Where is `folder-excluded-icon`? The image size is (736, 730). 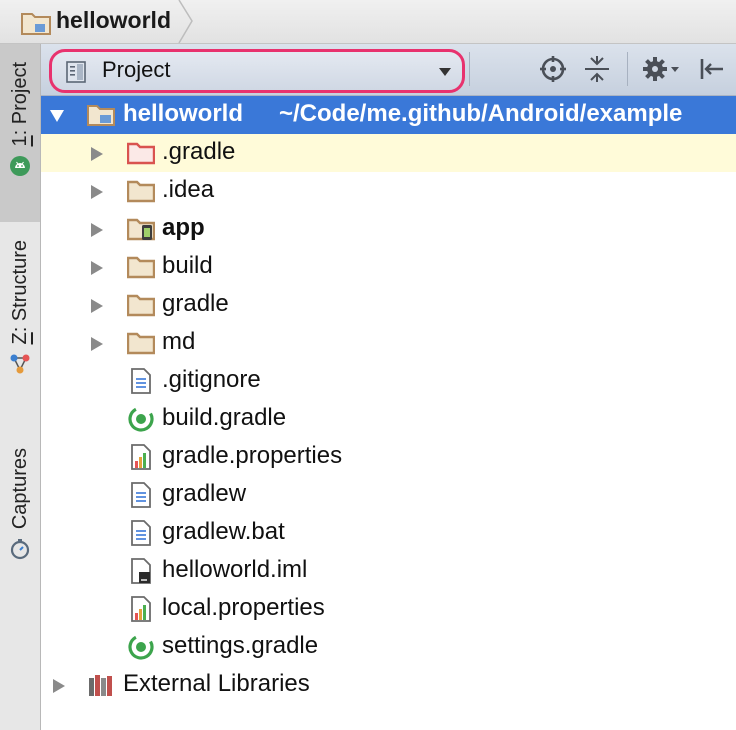
folder-excluded-icon is located at coordinates (141, 153).